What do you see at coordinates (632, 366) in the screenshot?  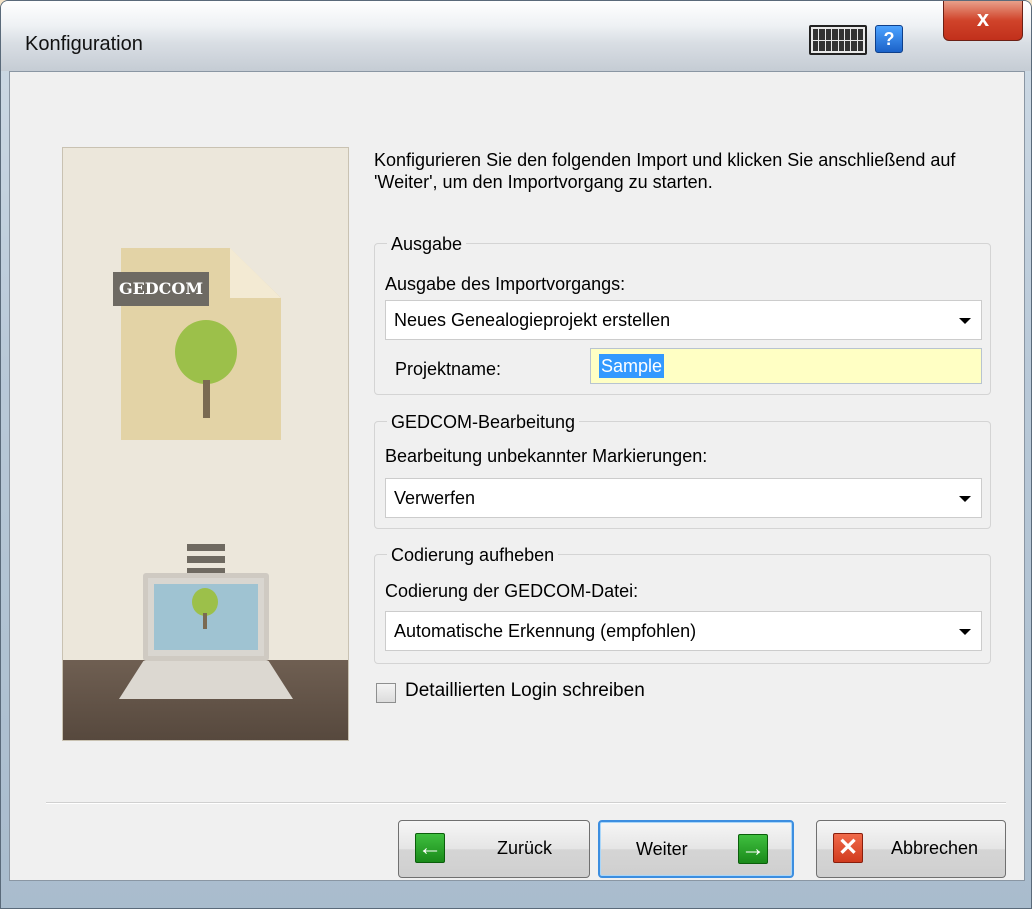 I see `project-name-value: Sample` at bounding box center [632, 366].